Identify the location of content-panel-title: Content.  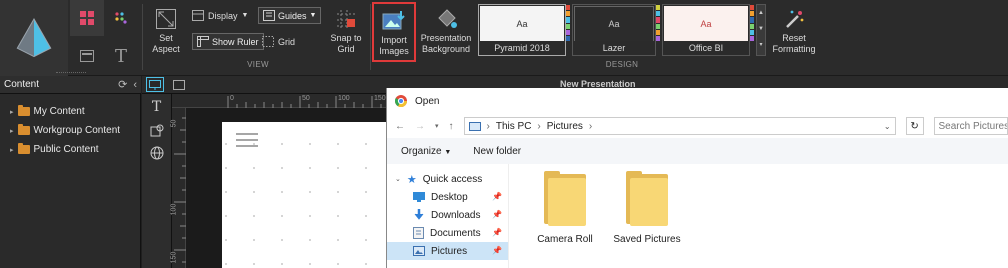
(22, 84).